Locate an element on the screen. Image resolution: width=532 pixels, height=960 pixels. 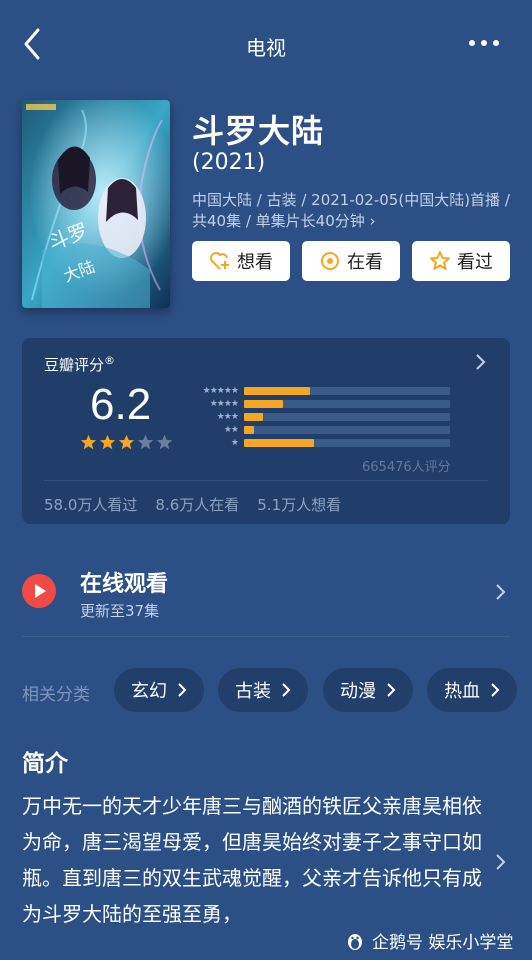
online-watch-title: 在线观看 is located at coordinates (124, 584).